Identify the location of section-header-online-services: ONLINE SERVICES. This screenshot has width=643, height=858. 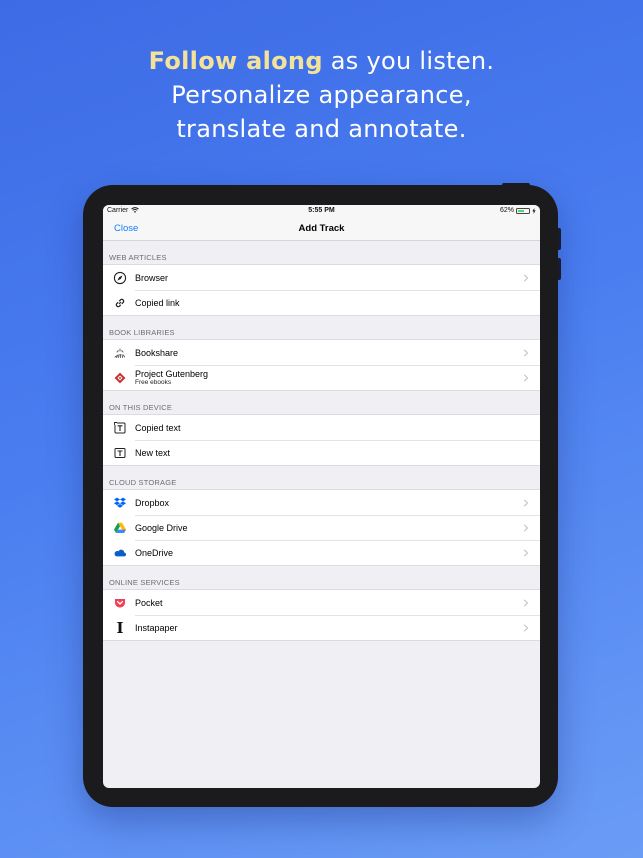
(321, 578).